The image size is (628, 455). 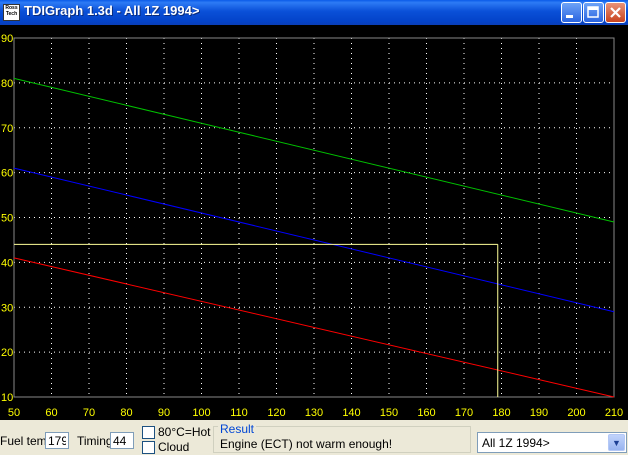 What do you see at coordinates (95, 441) in the screenshot?
I see `timing-label: Timing` at bounding box center [95, 441].